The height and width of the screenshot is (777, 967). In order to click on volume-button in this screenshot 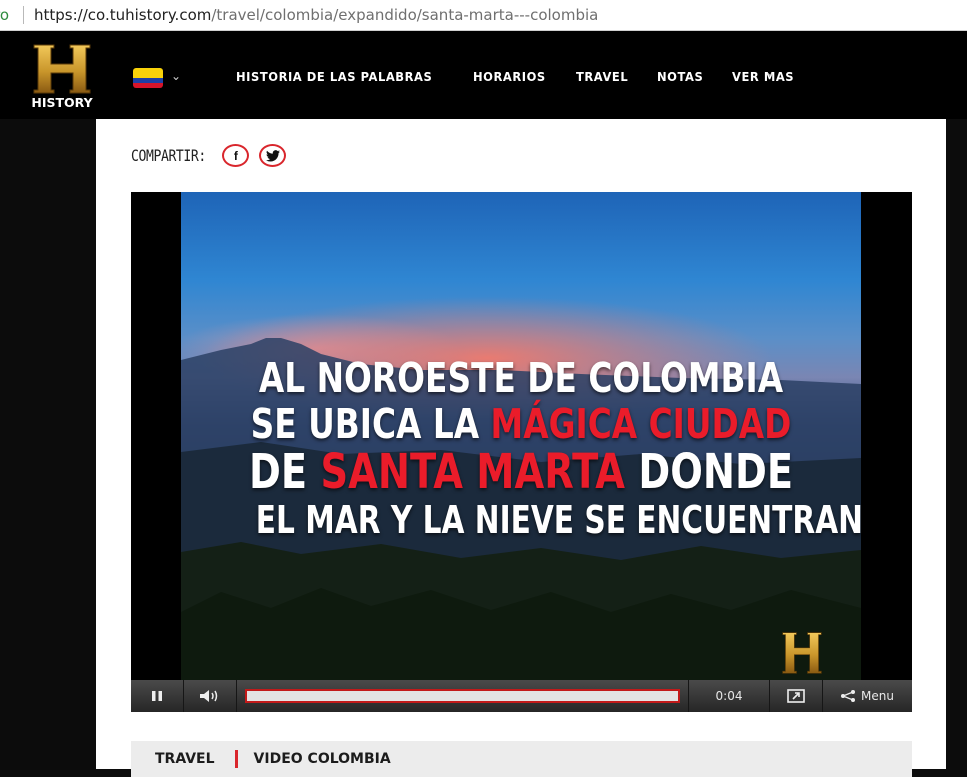, I will do `click(210, 696)`.